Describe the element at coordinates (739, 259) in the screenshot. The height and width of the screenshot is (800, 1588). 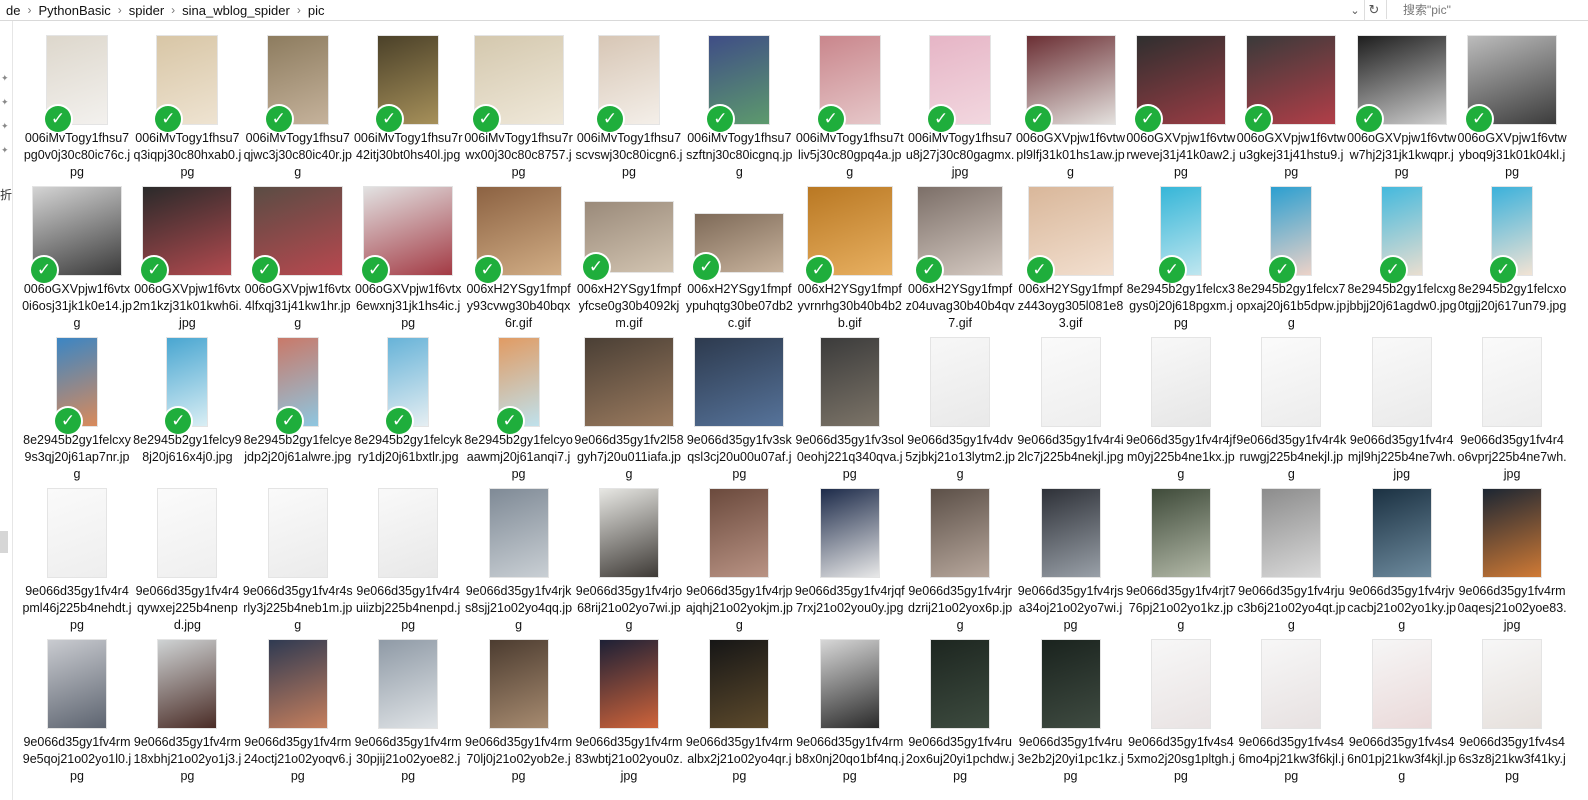
I see `file-item: ✓ 006xH2YSgy1fmpfypuhqtg30be07db2c.gif` at that location.